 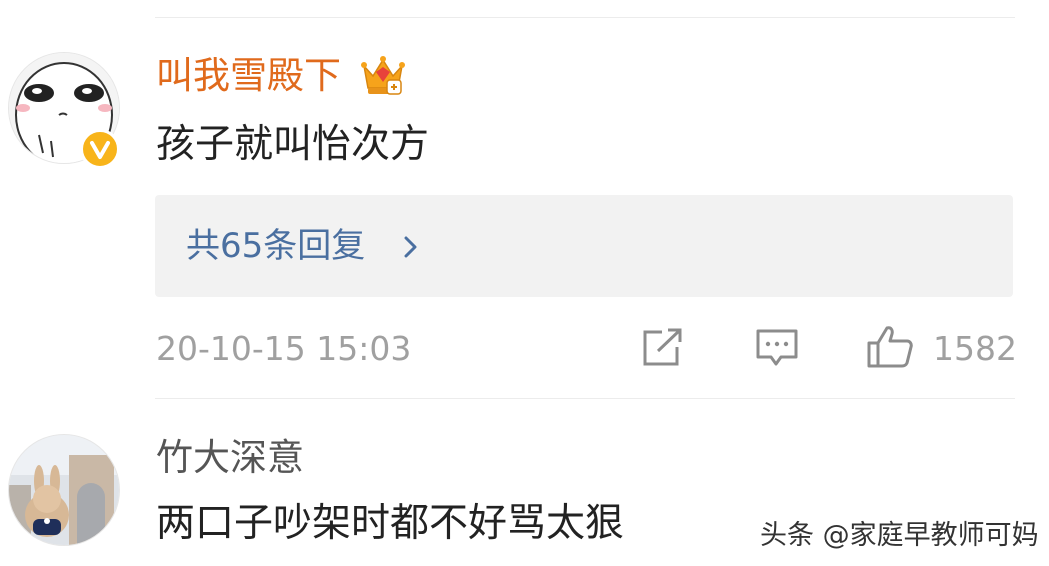 What do you see at coordinates (890, 347) in the screenshot?
I see `thumbs-up-icon` at bounding box center [890, 347].